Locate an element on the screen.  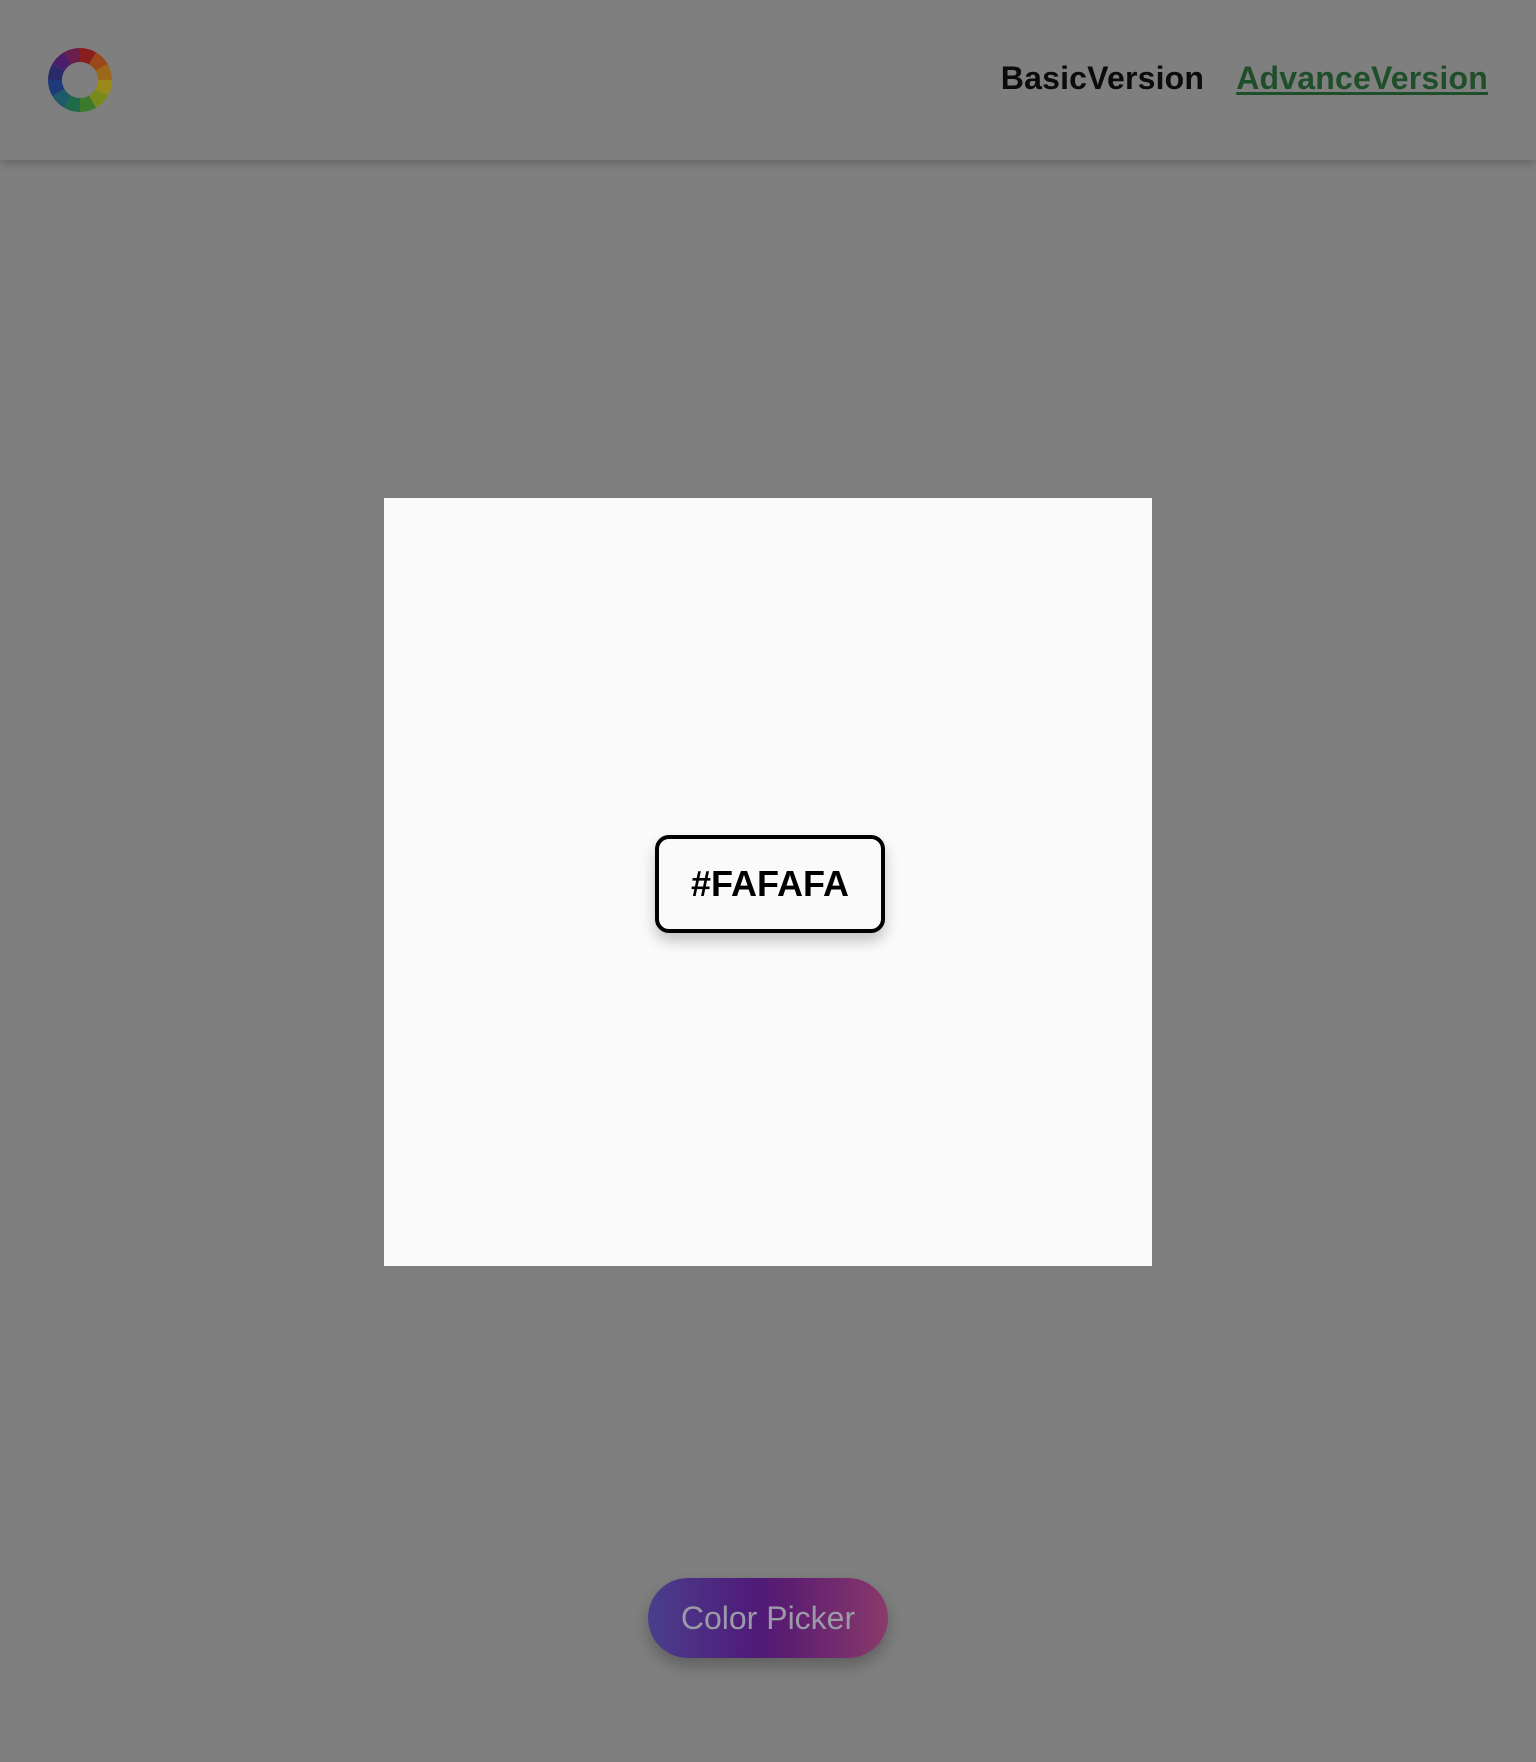
color-picker-button: Color Picker is located at coordinates (768, 1618).